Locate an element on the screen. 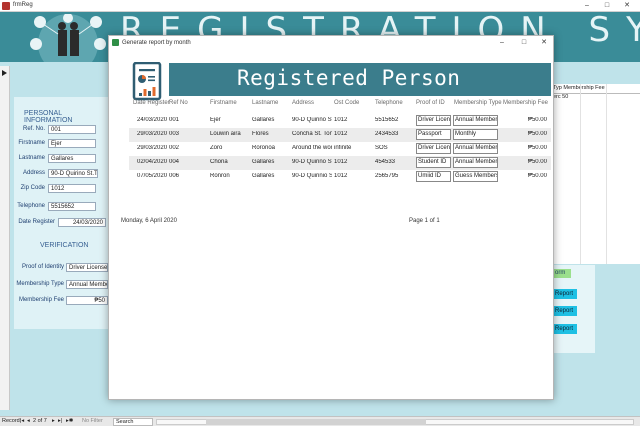  cell-membership-type: Guess Membershi is located at coordinates (475, 176).